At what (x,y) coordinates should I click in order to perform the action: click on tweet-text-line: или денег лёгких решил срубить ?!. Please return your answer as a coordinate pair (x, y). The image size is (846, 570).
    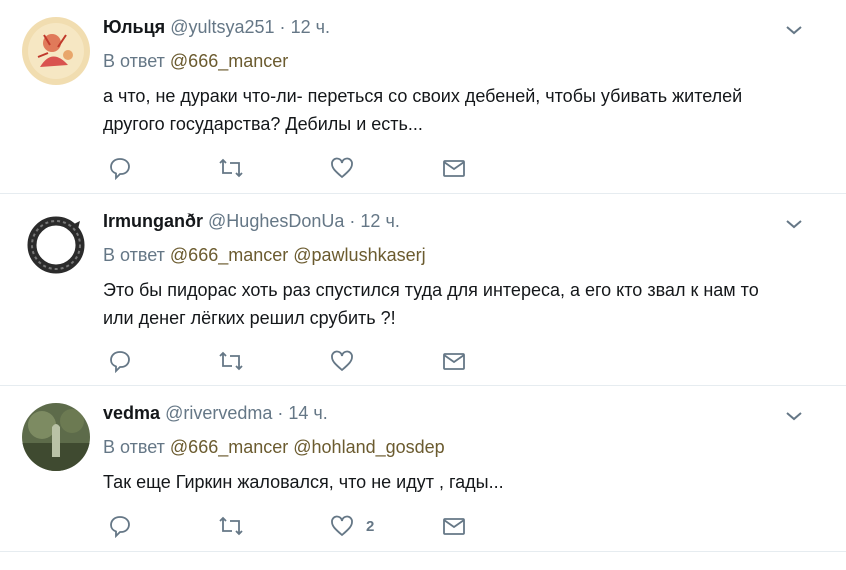
    Looking at the image, I should click on (249, 318).